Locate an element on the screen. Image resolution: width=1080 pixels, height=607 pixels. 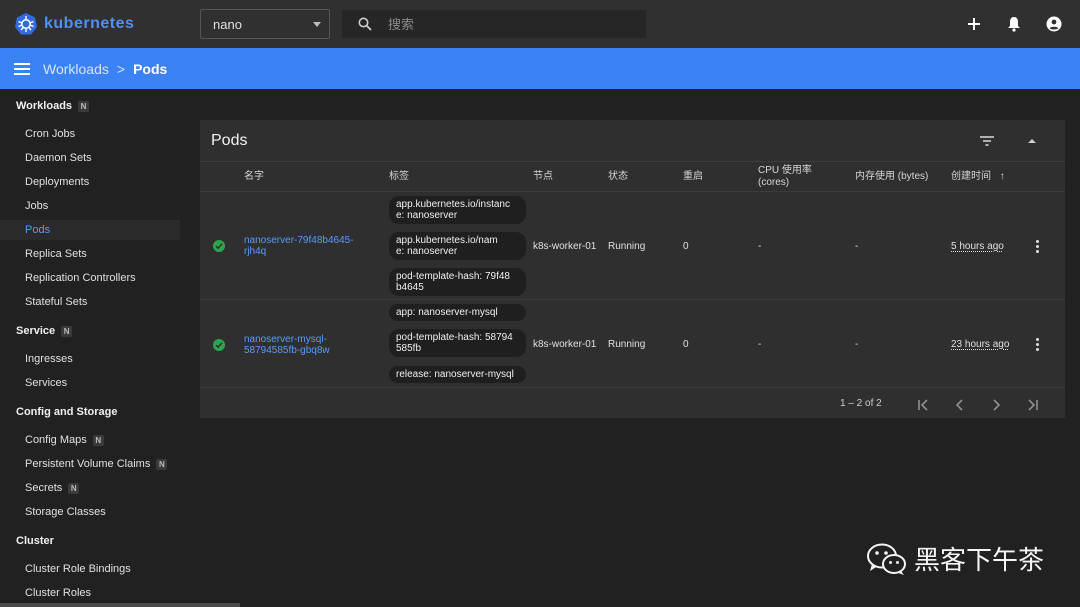
pagination: 1 – 2 of 2 is located at coordinates (632, 408).